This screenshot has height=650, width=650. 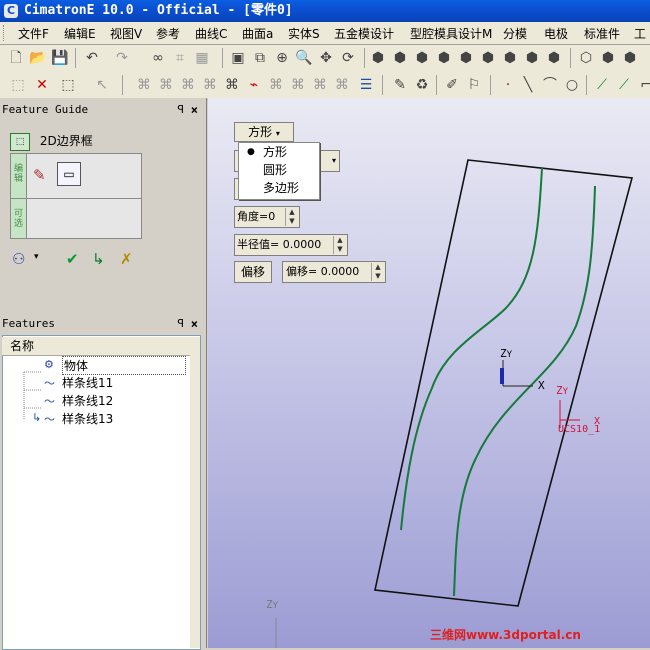 I want to click on line-icon: ╲, so click(x=528, y=85).